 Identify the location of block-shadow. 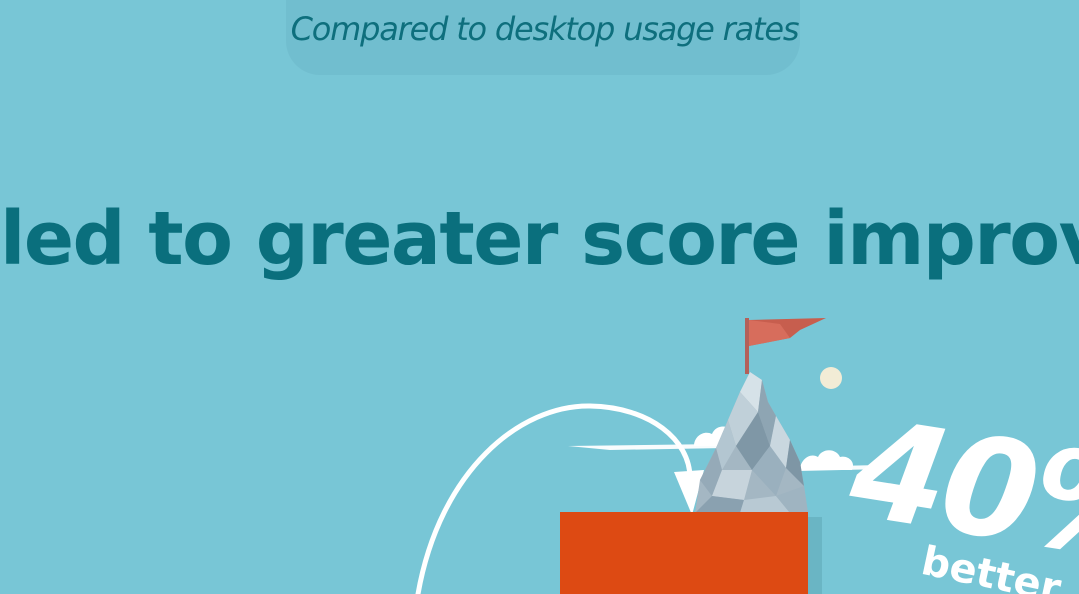
(815, 555).